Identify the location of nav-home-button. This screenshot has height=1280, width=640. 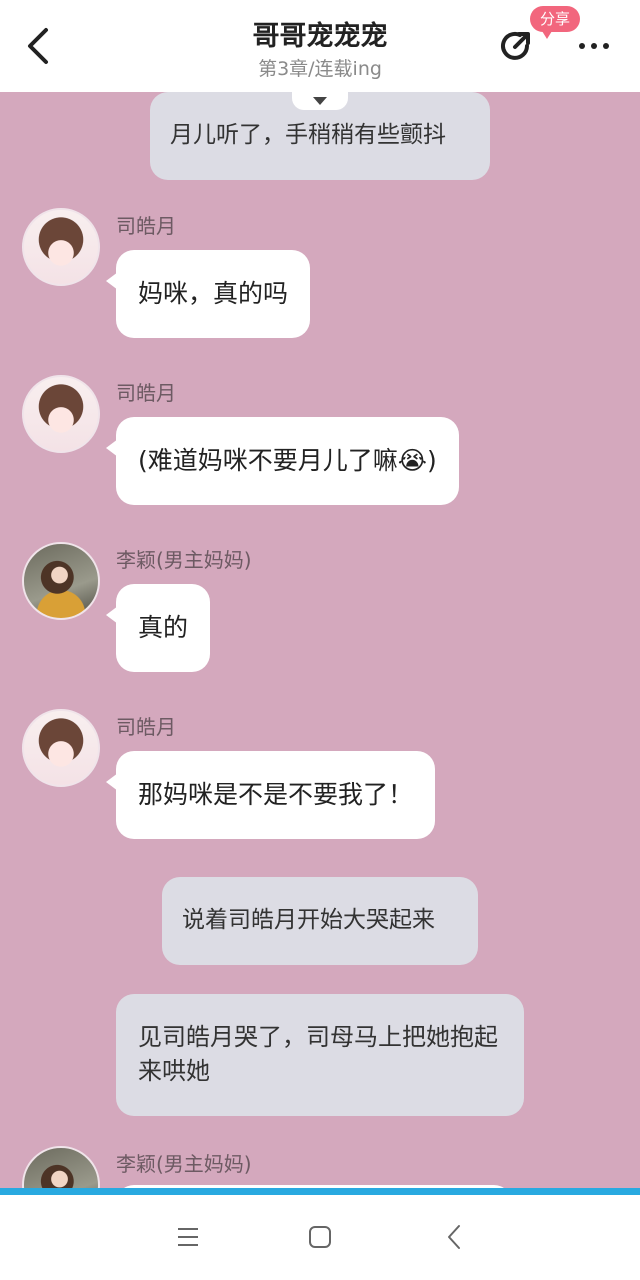
(320, 1237).